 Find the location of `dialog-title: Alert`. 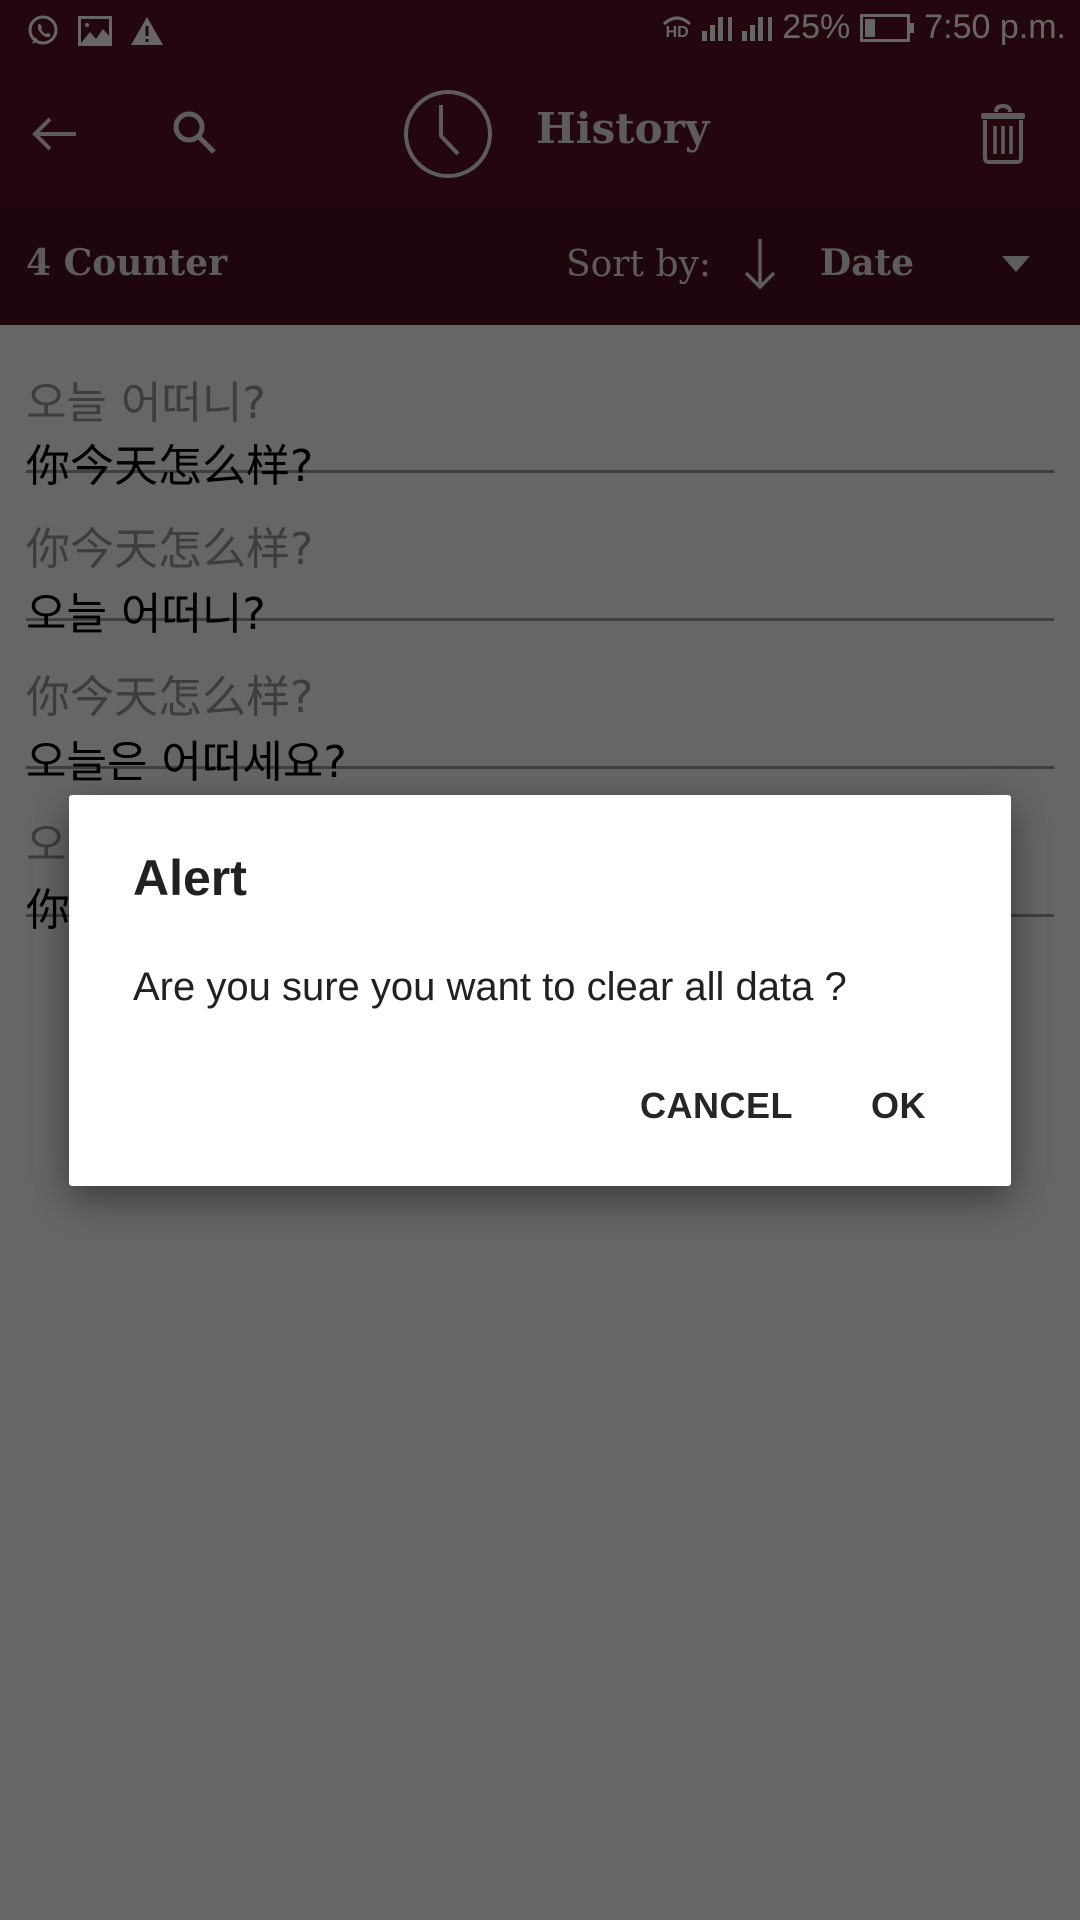

dialog-title: Alert is located at coordinates (190, 878).